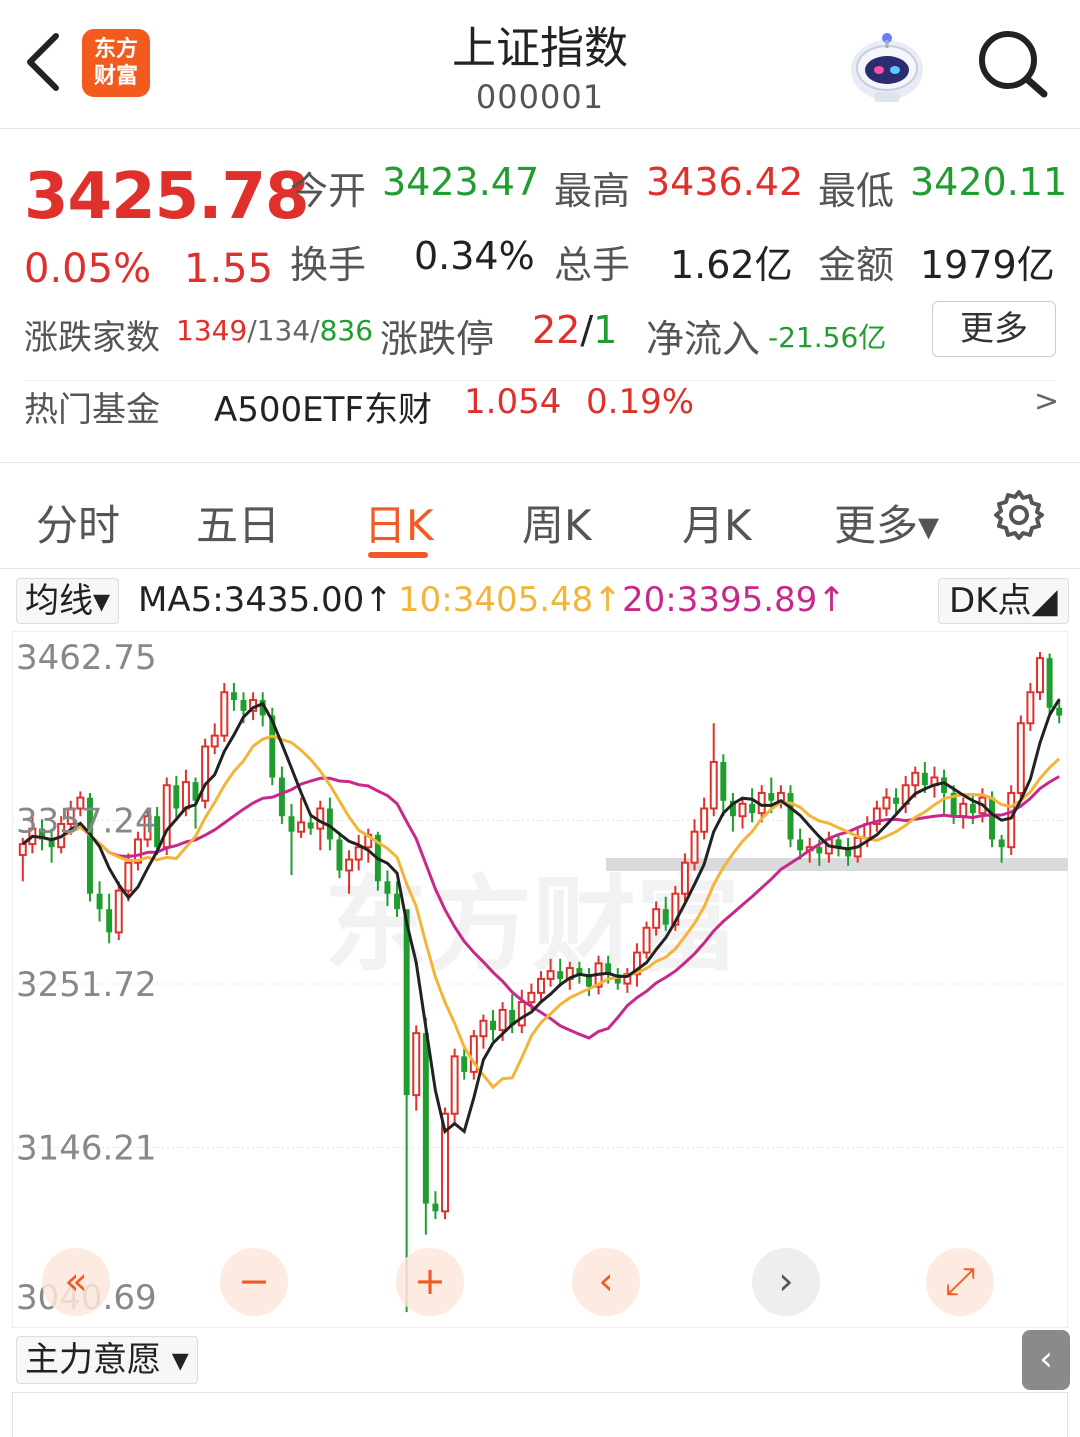  I want to click on high-label: 最高, so click(592, 191).